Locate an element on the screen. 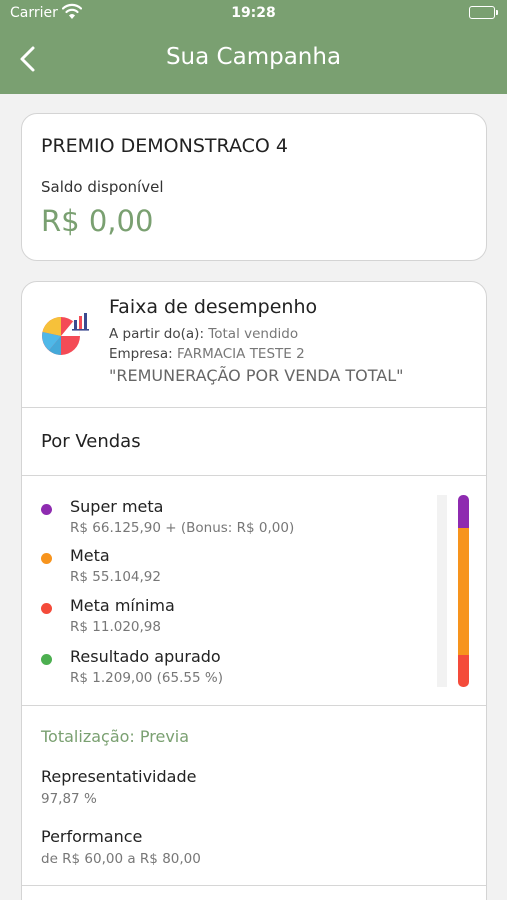 The image size is (507, 900). pie-chart-icon is located at coordinates (64, 334).